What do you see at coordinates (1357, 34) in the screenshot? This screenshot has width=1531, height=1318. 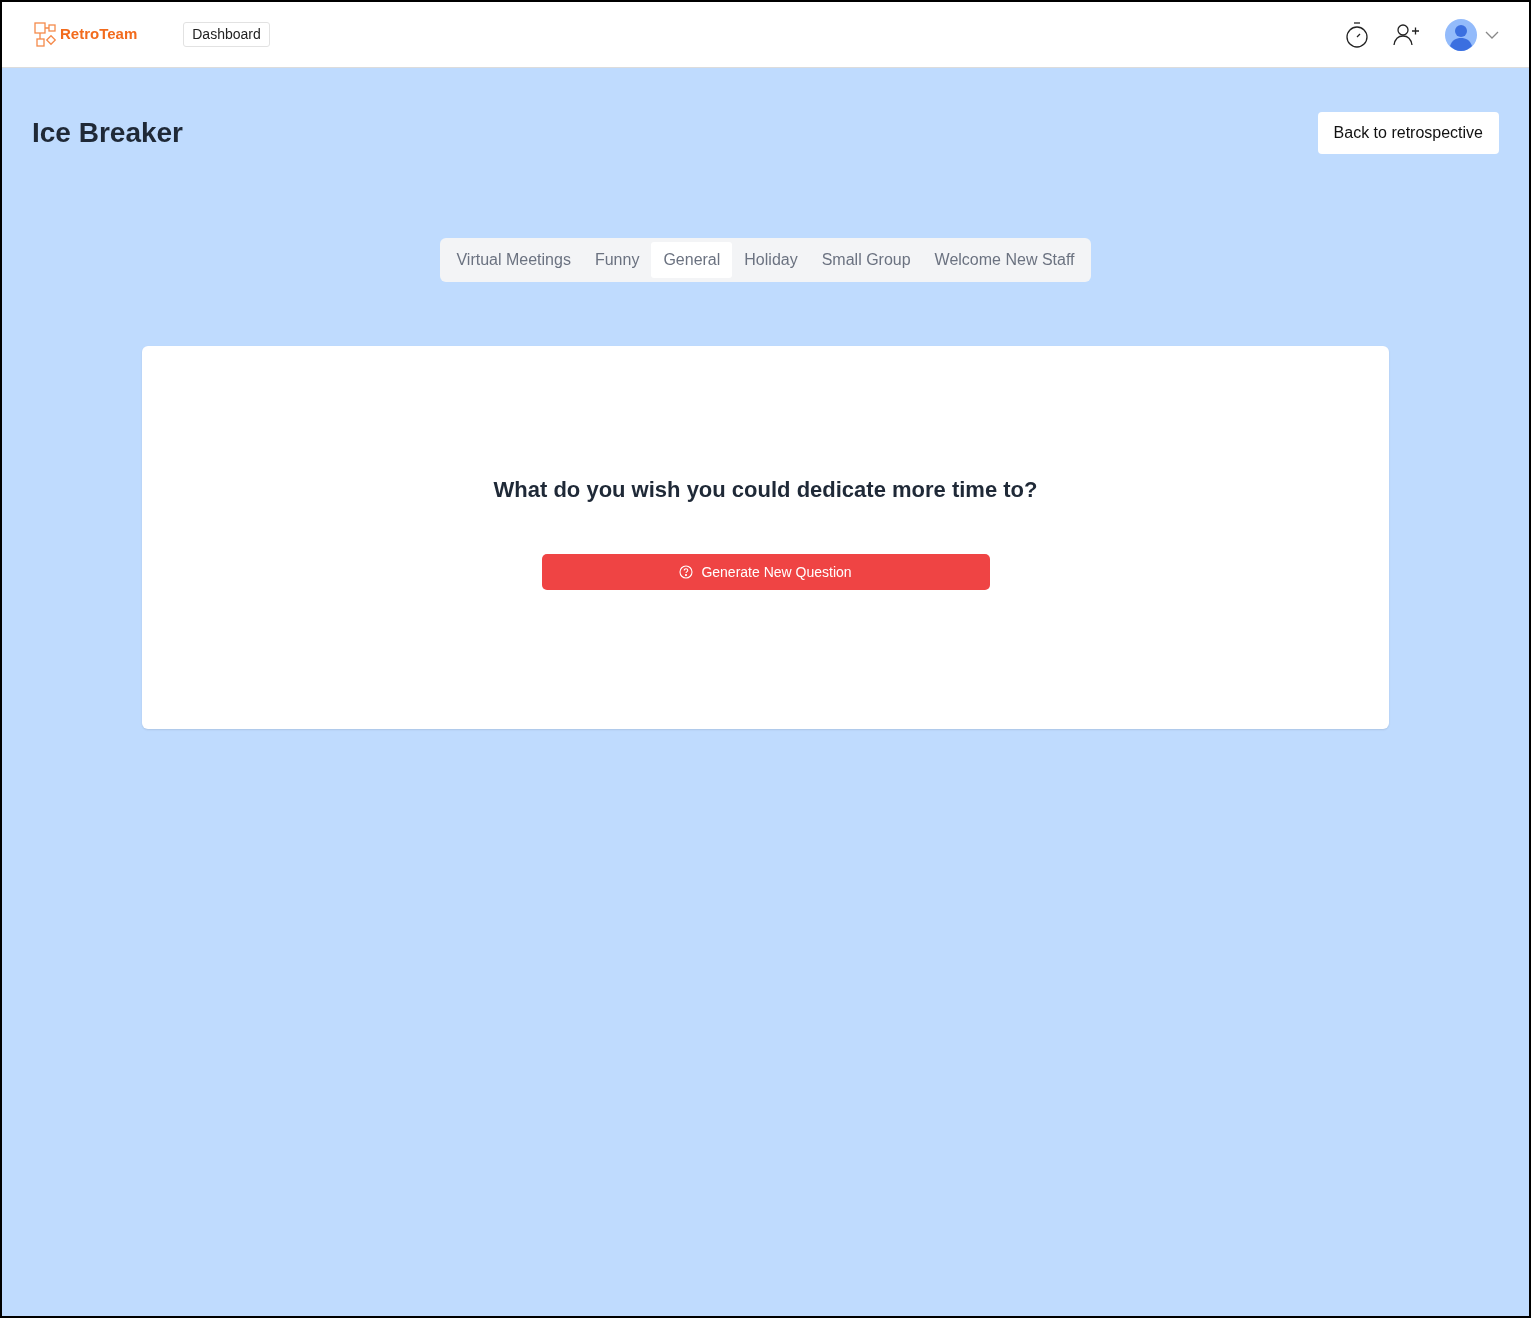 I see `stopwatch-icon` at bounding box center [1357, 34].